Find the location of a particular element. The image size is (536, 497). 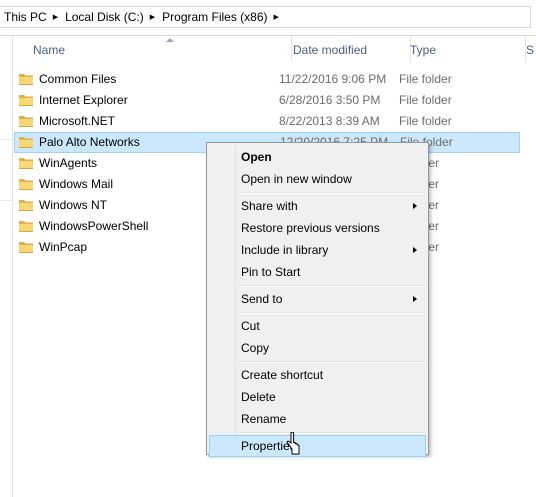

menu-item-copy: Copy is located at coordinates (317, 348).